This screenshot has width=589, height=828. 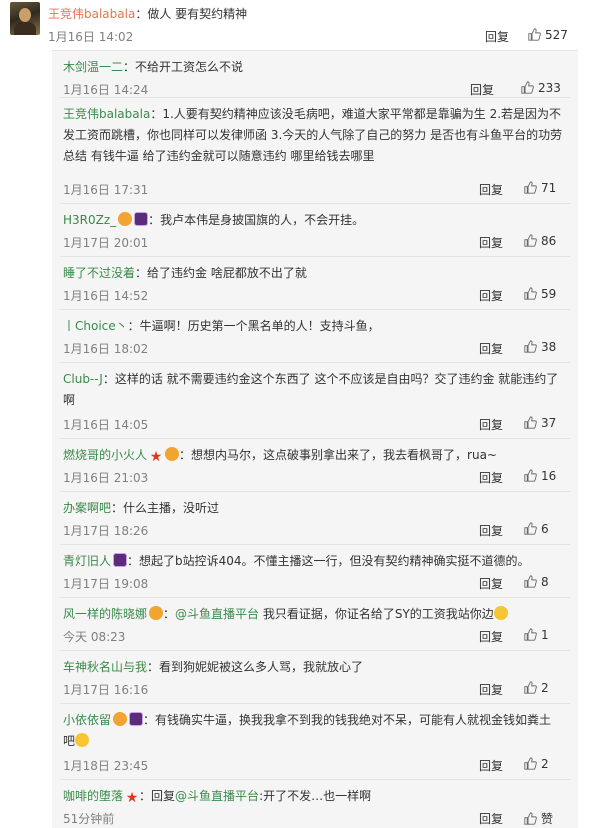 I want to click on comment-author: 王竞伟balabala, so click(x=91, y=14).